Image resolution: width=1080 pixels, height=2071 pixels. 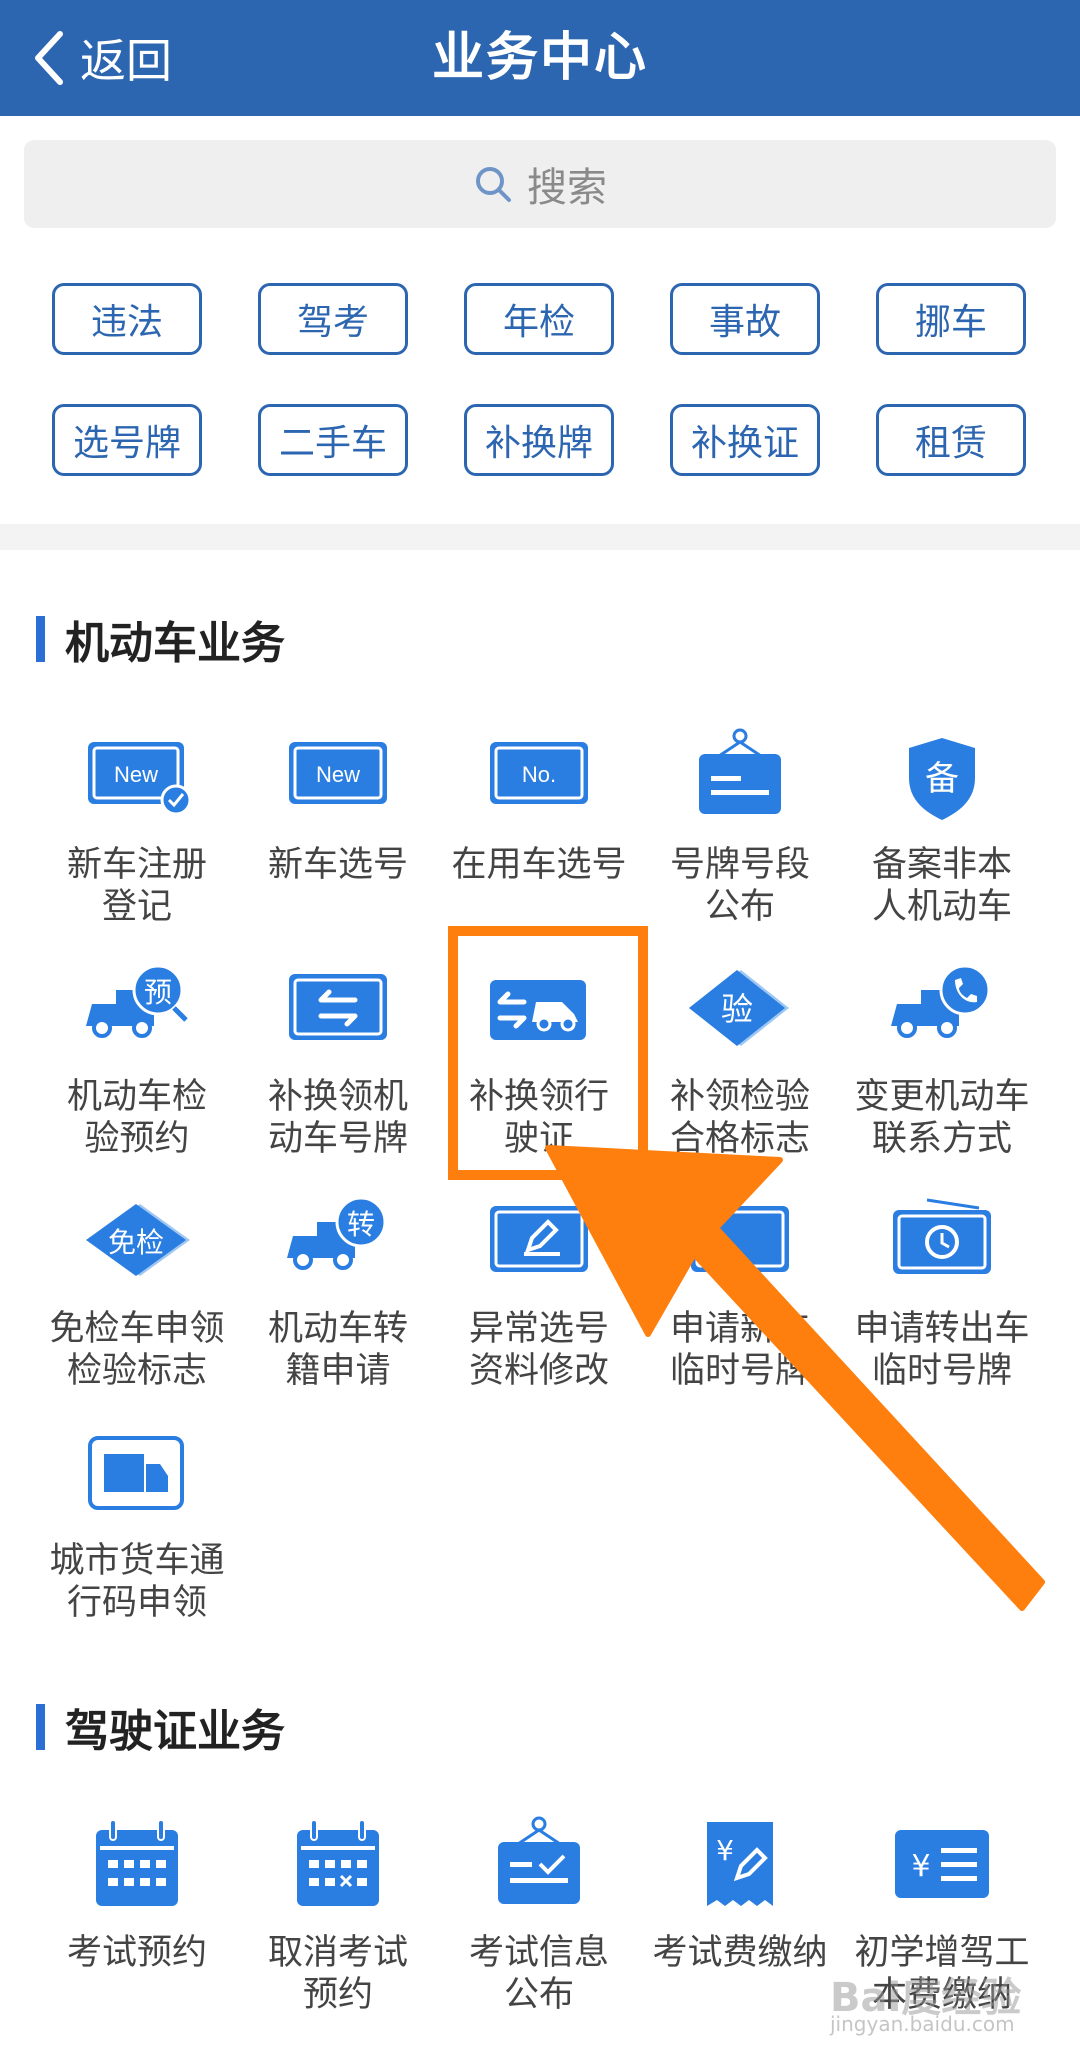 What do you see at coordinates (942, 1118) in the screenshot?
I see `service-label: 变更机动车 联系方式` at bounding box center [942, 1118].